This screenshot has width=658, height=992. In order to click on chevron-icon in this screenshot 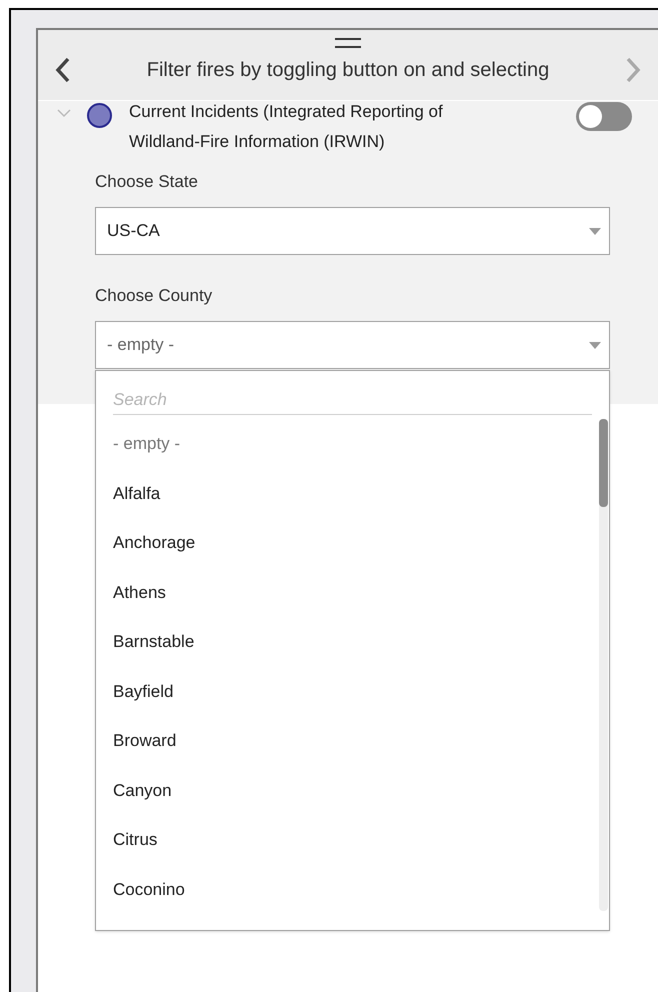, I will do `click(64, 113)`.